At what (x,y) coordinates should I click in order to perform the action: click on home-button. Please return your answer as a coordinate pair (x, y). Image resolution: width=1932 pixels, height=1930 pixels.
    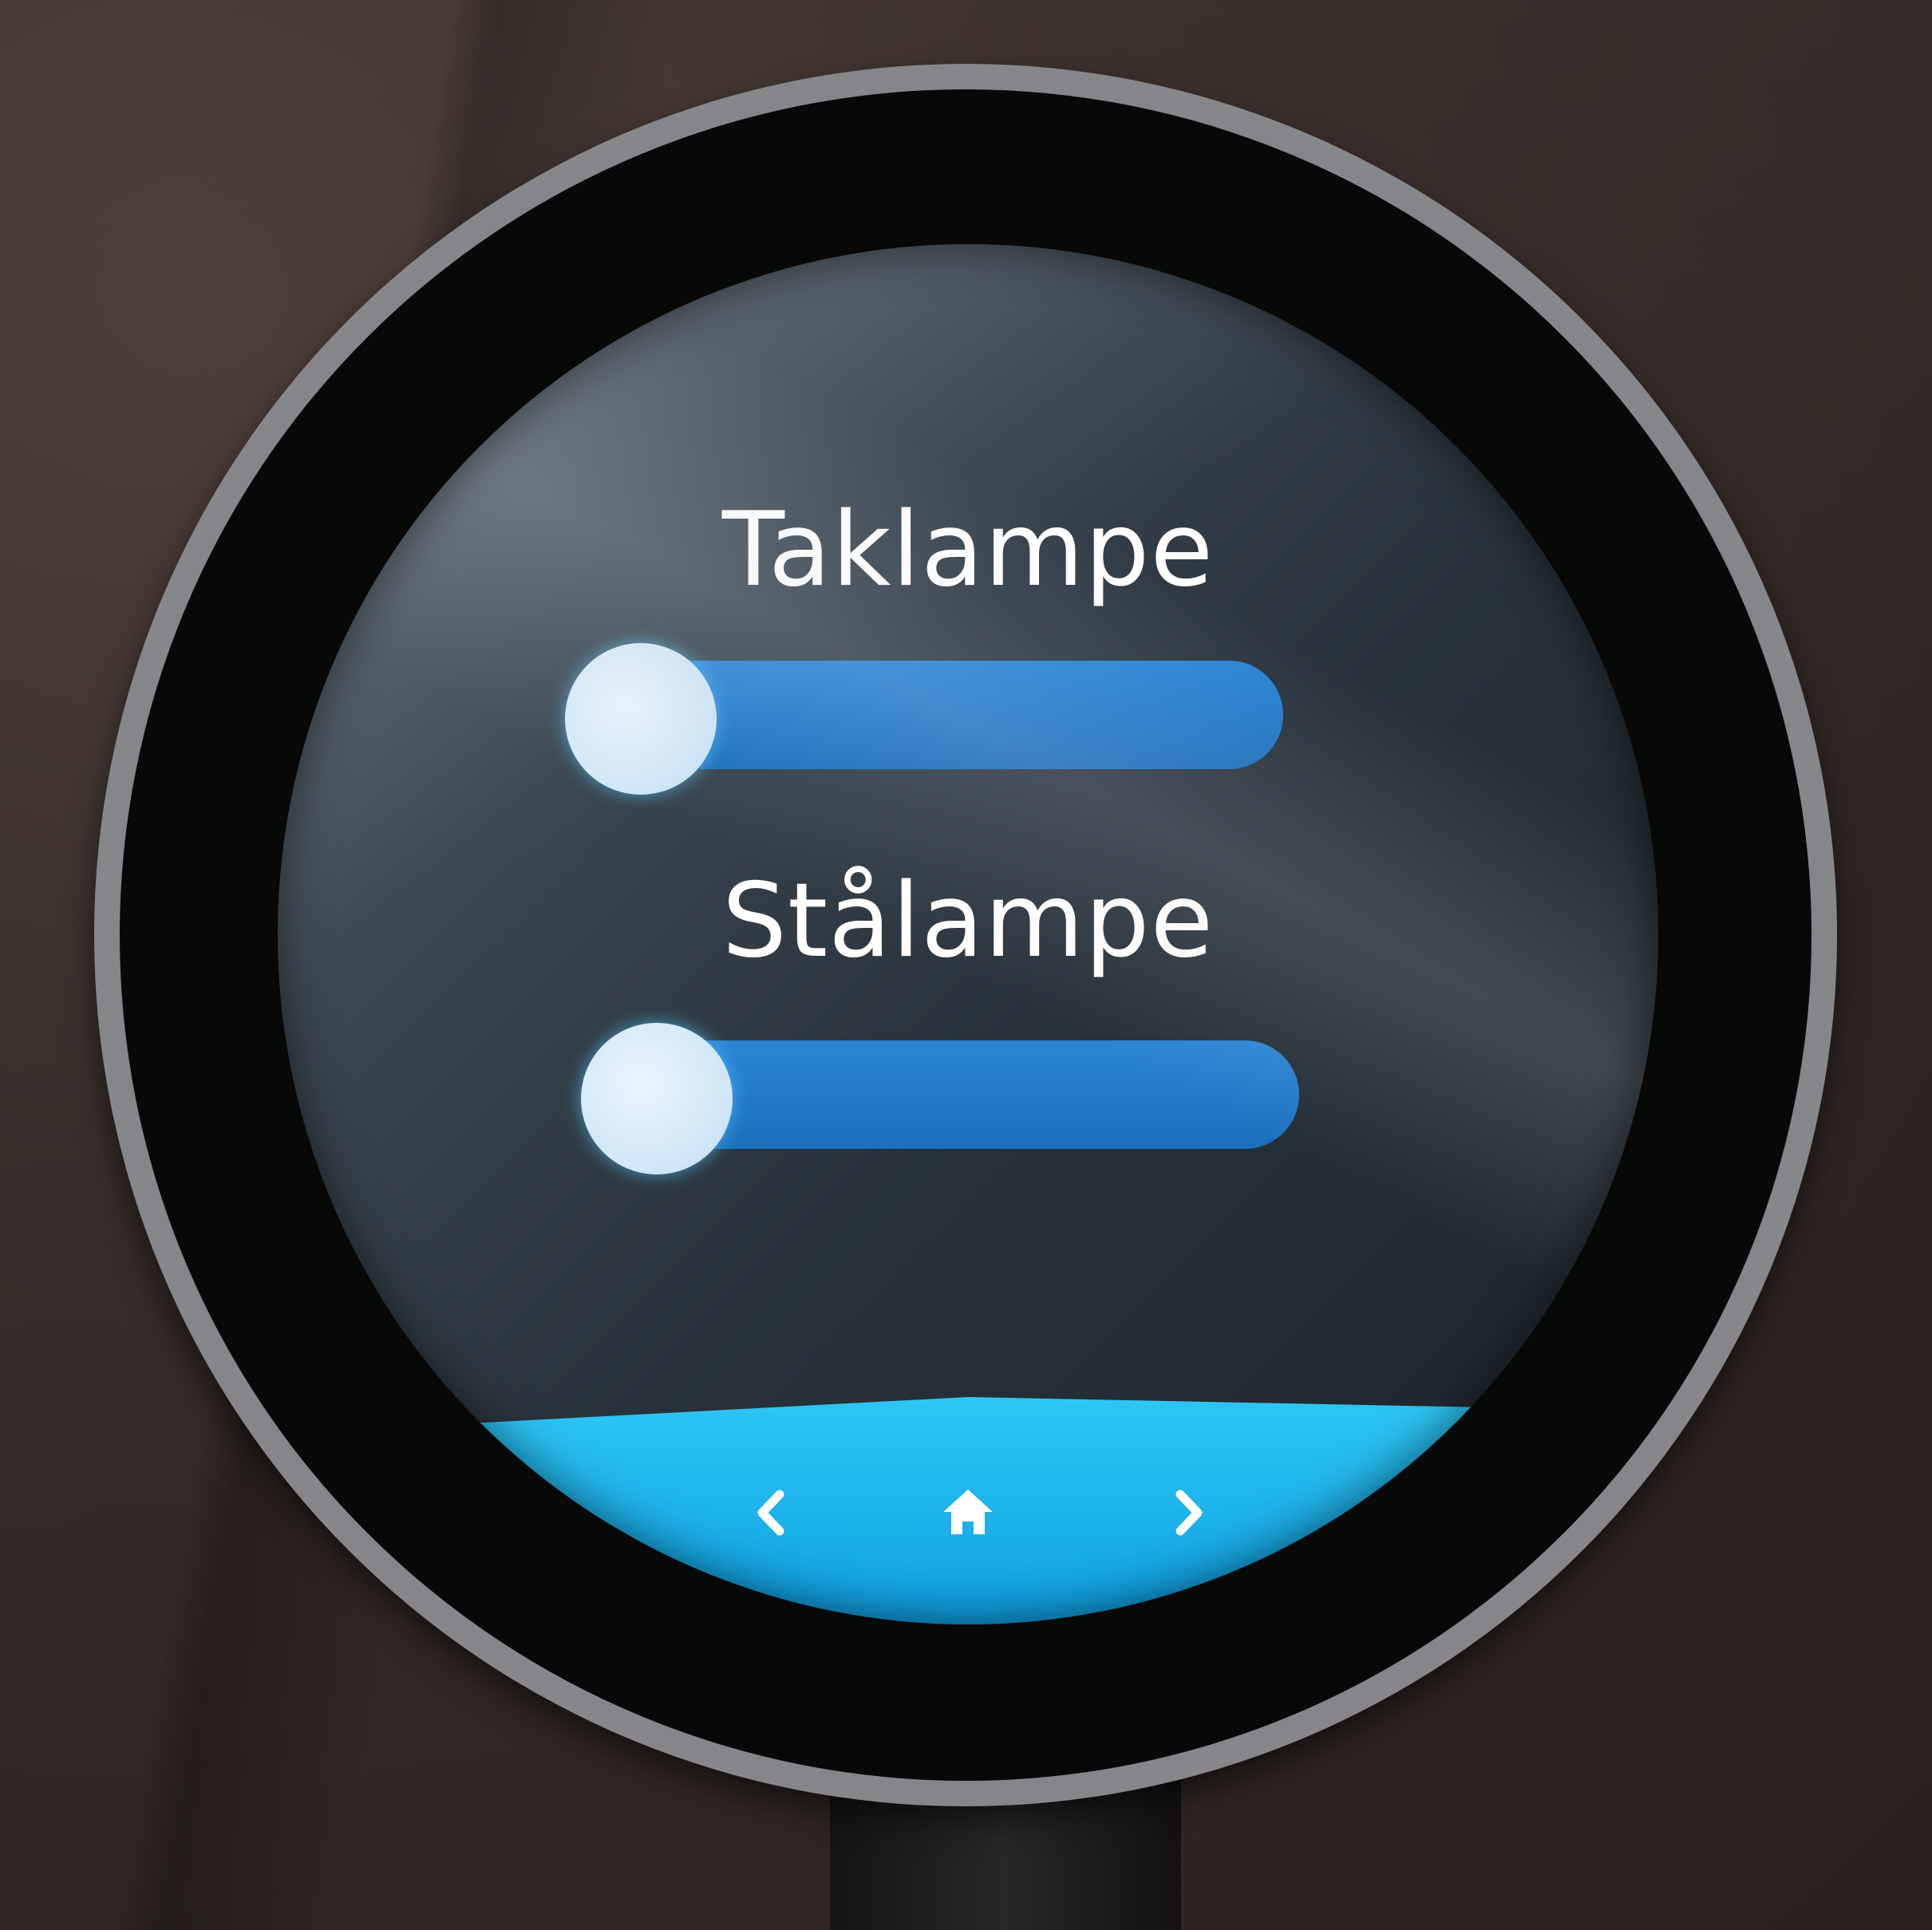
    Looking at the image, I should click on (968, 1513).